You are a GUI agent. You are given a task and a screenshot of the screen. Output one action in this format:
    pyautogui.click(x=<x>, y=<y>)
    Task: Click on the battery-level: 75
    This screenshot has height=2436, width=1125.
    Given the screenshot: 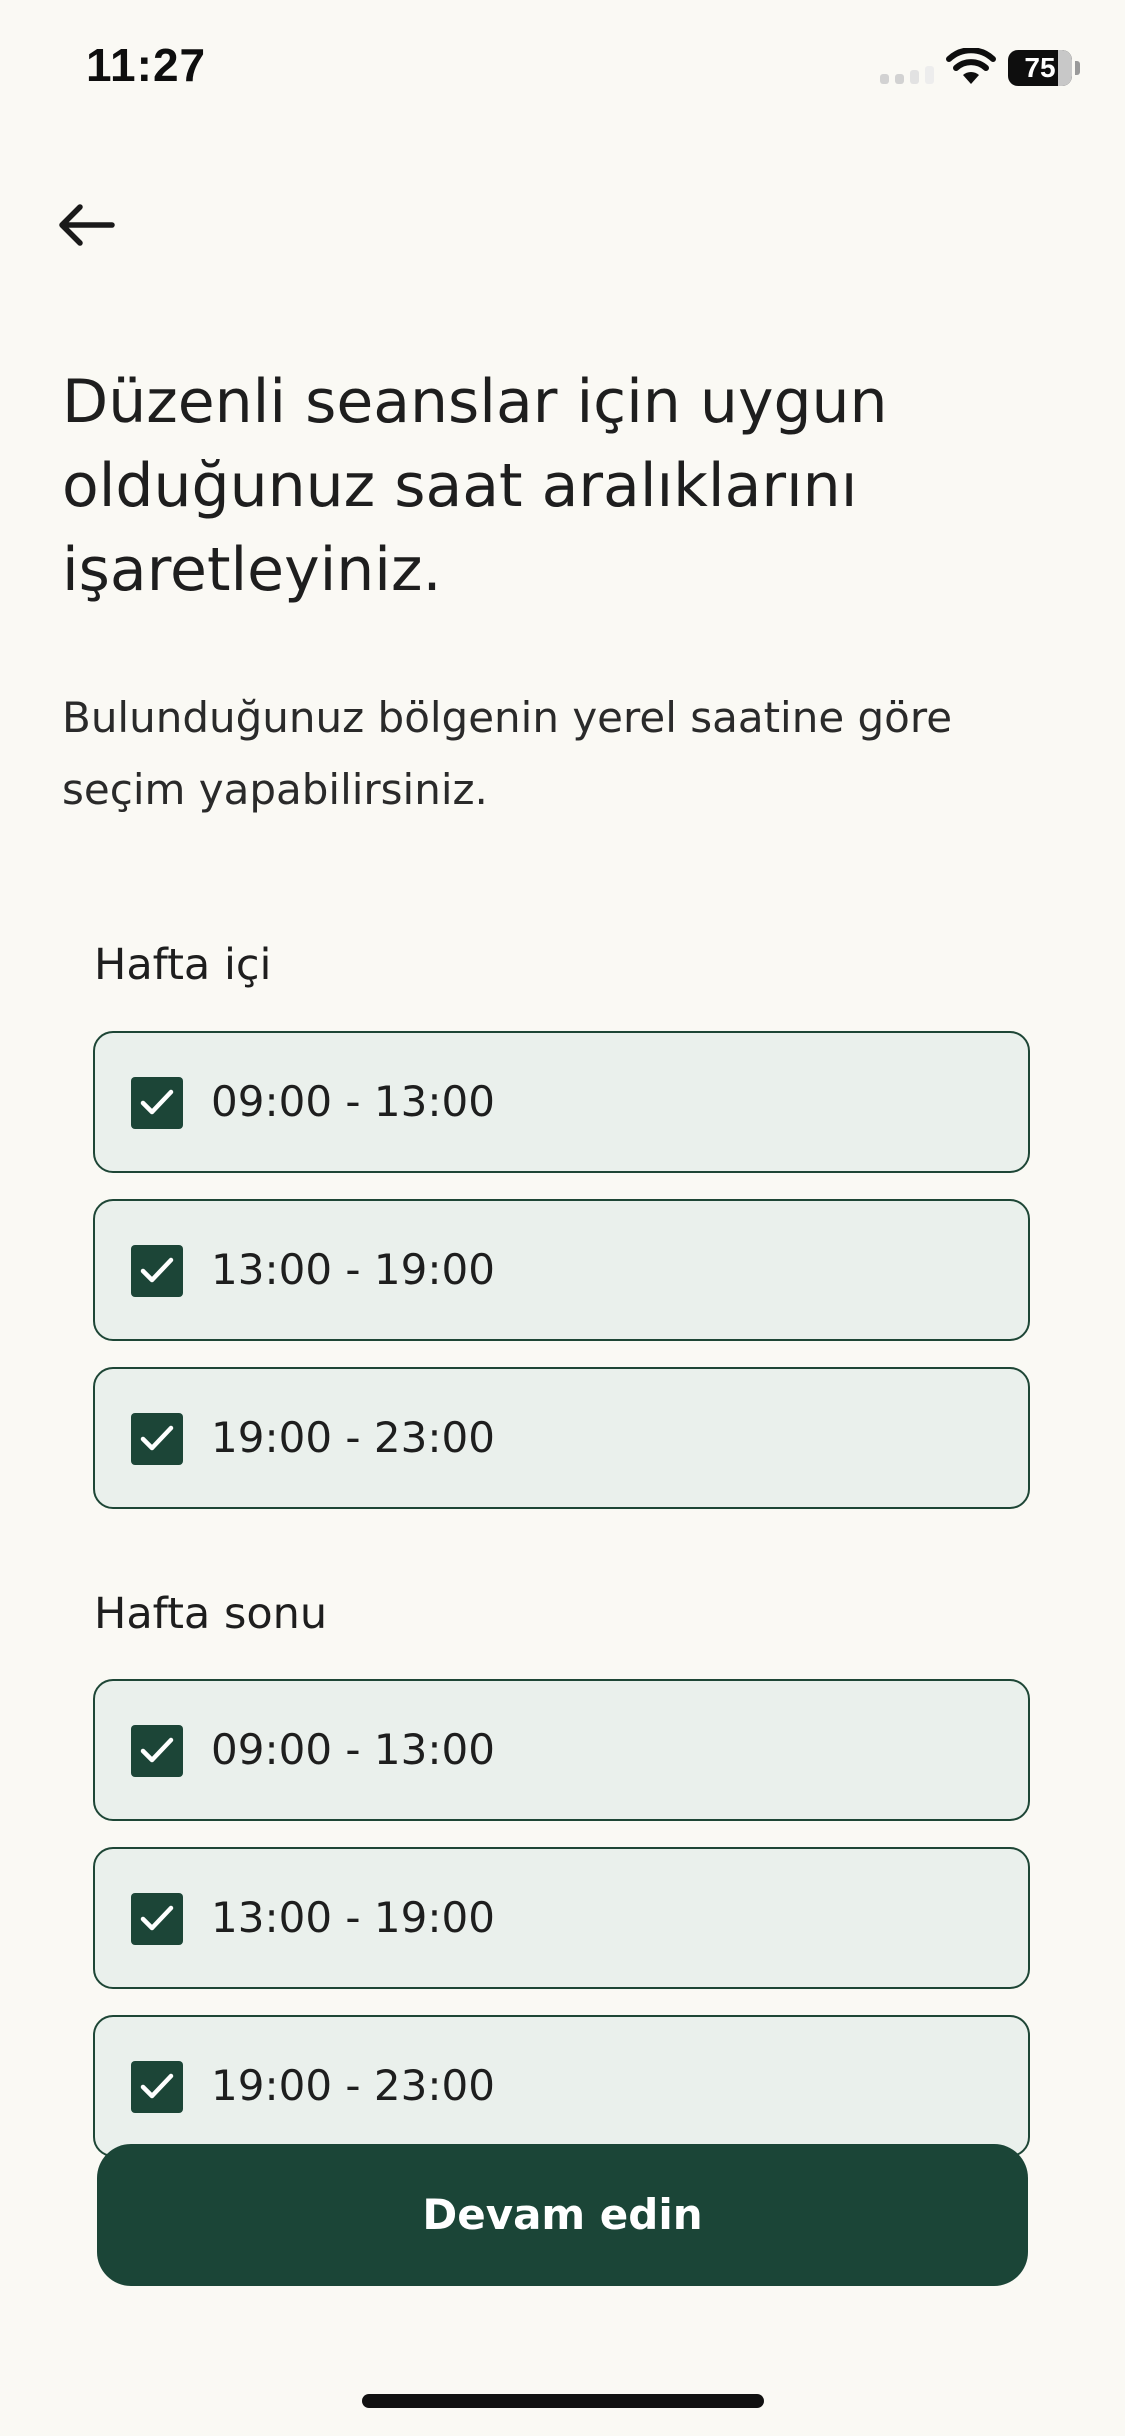 What is the action you would take?
    pyautogui.click(x=1040, y=67)
    